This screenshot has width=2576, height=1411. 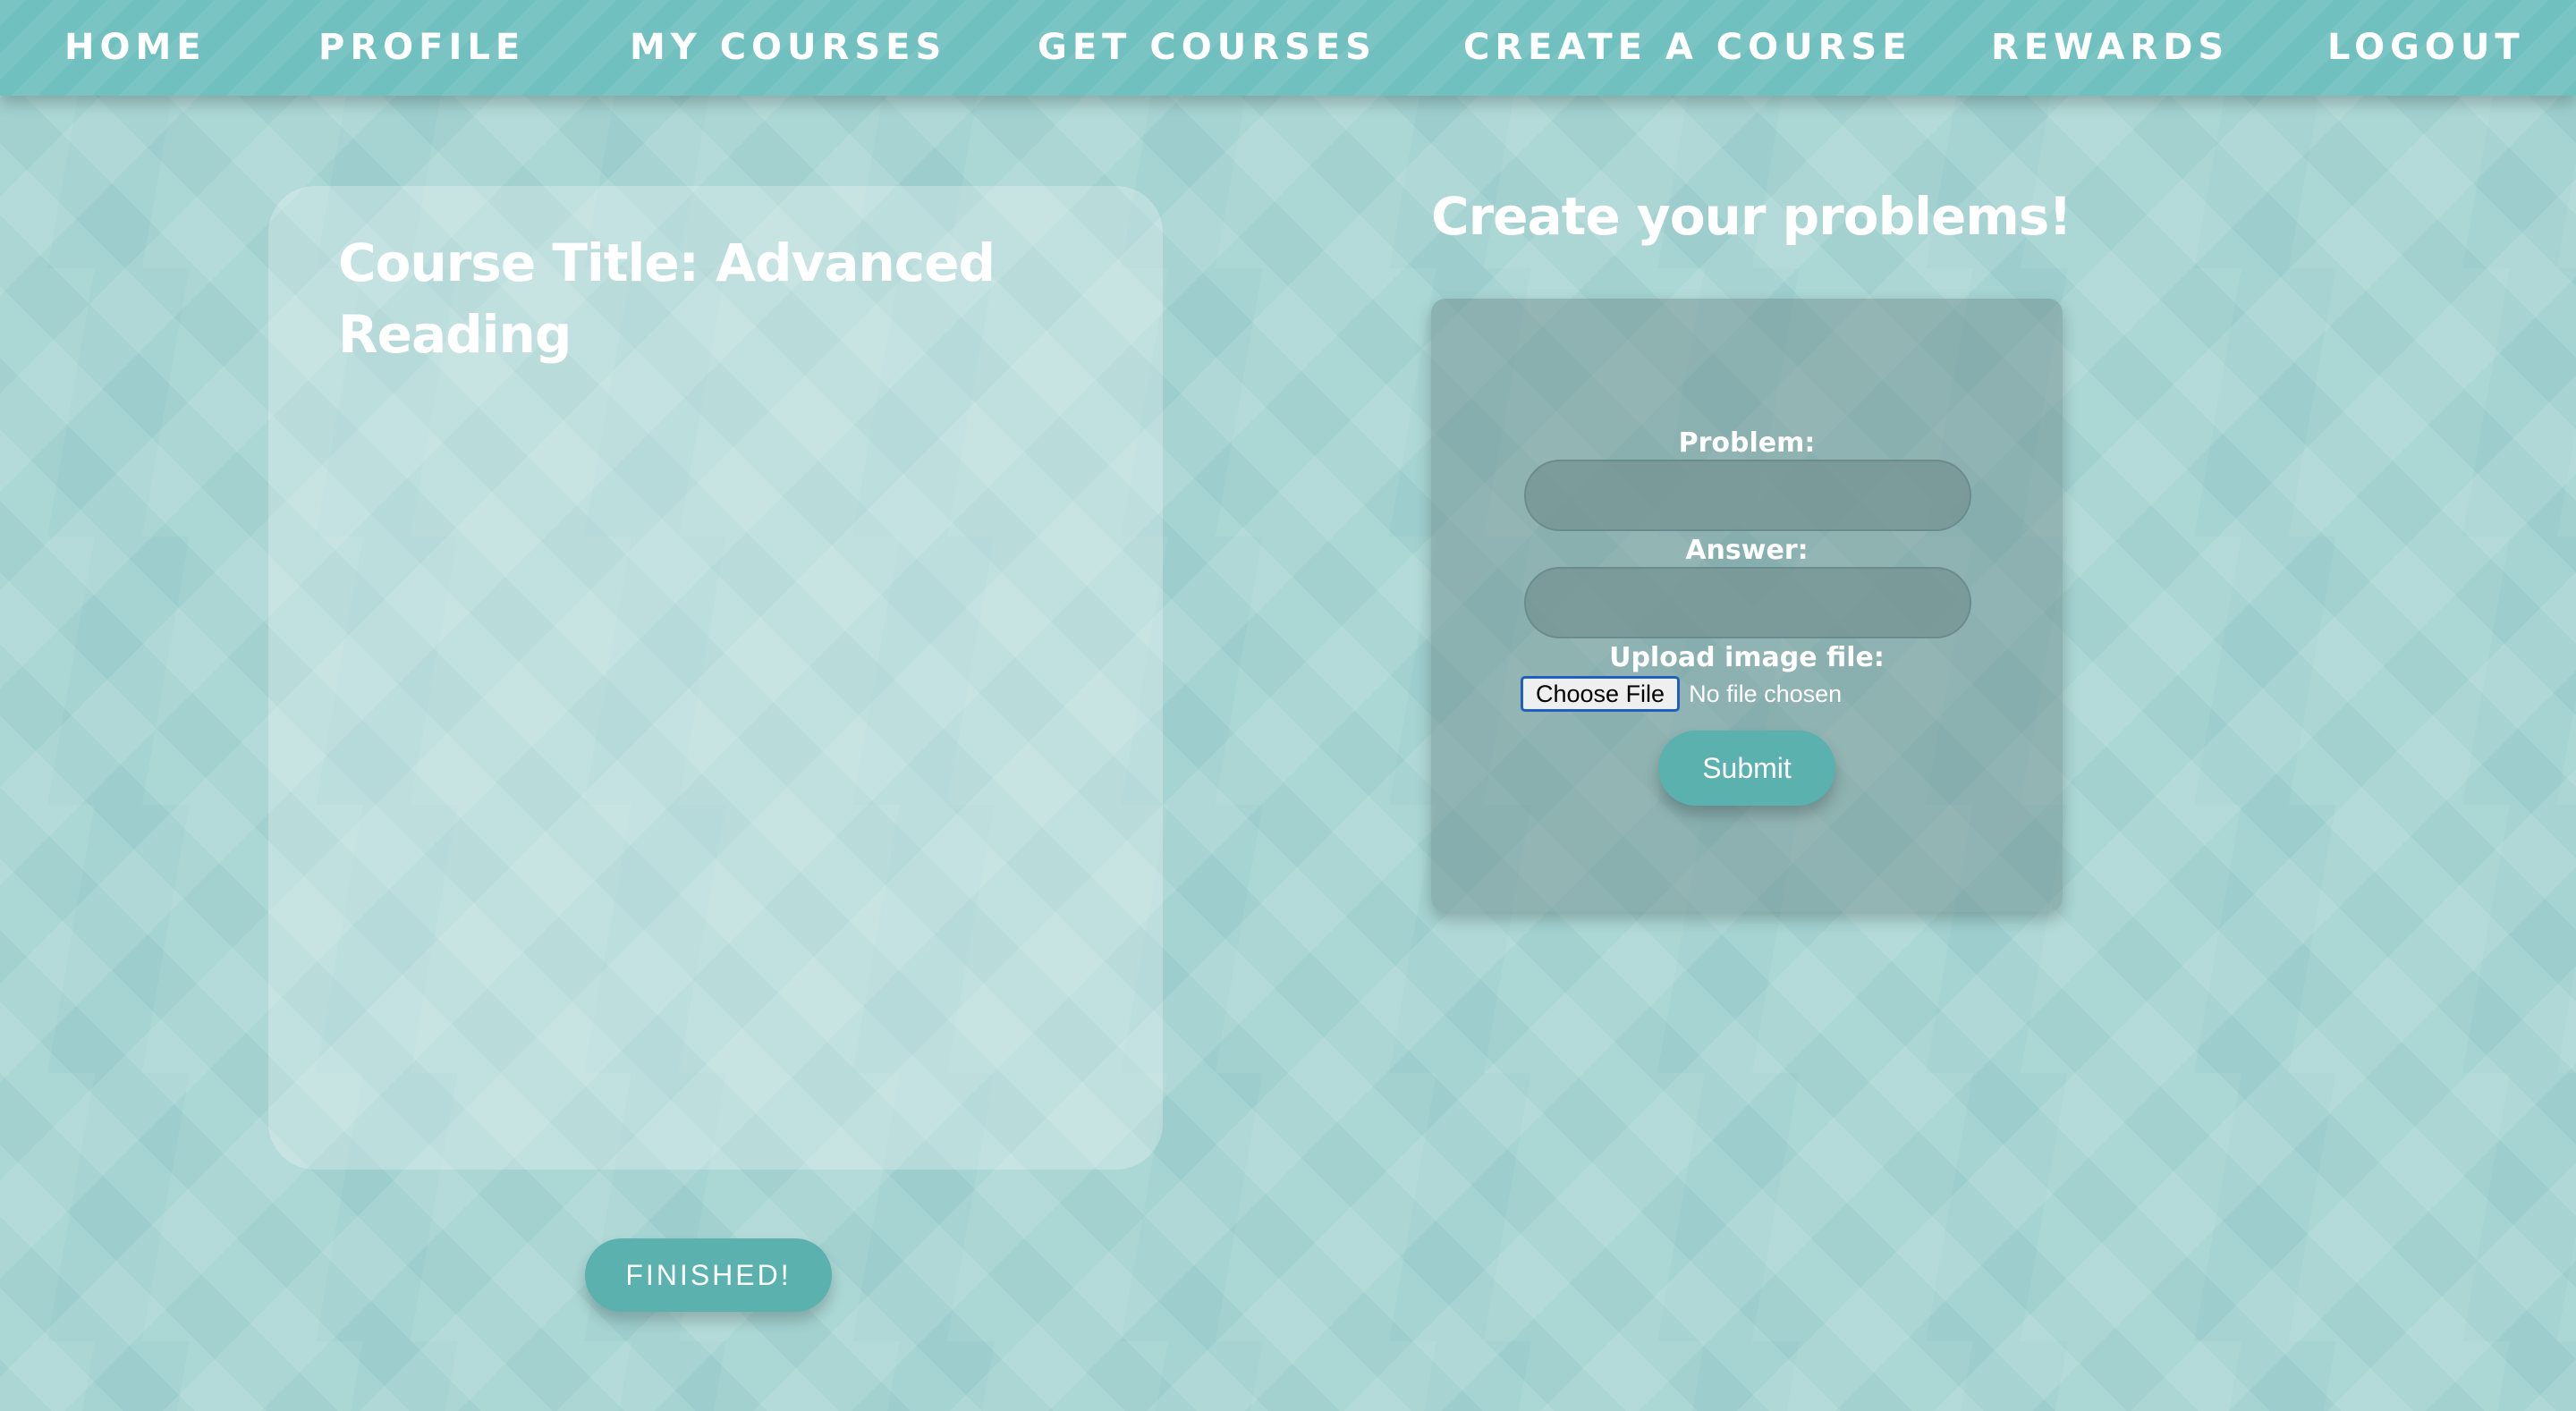 What do you see at coordinates (788, 48) in the screenshot?
I see `nav-my-courses-link: My Courses` at bounding box center [788, 48].